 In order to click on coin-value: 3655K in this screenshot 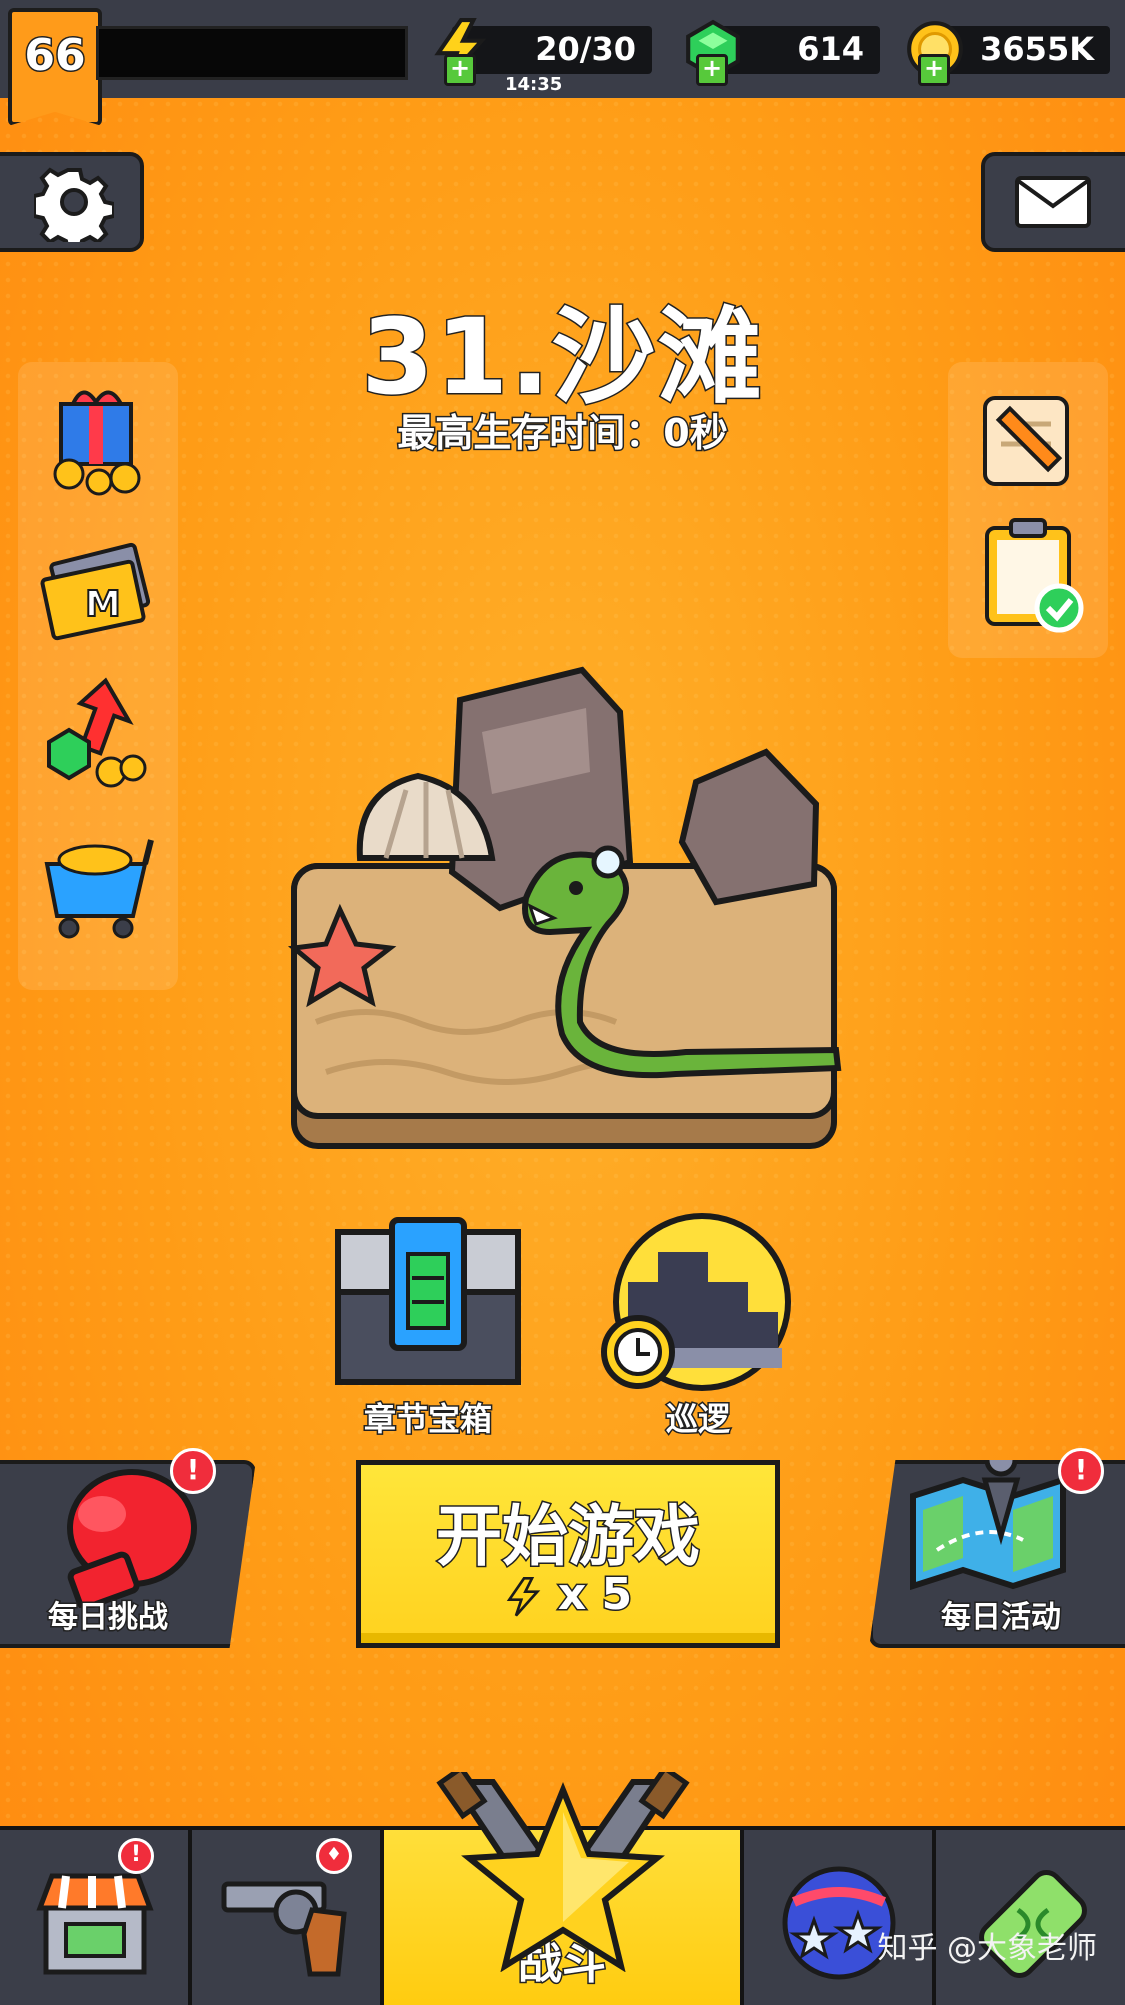, I will do `click(1037, 49)`.